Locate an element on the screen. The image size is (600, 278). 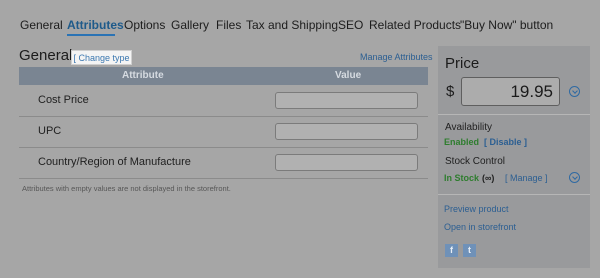
tab-related-products: Related Products is located at coordinates (415, 25).